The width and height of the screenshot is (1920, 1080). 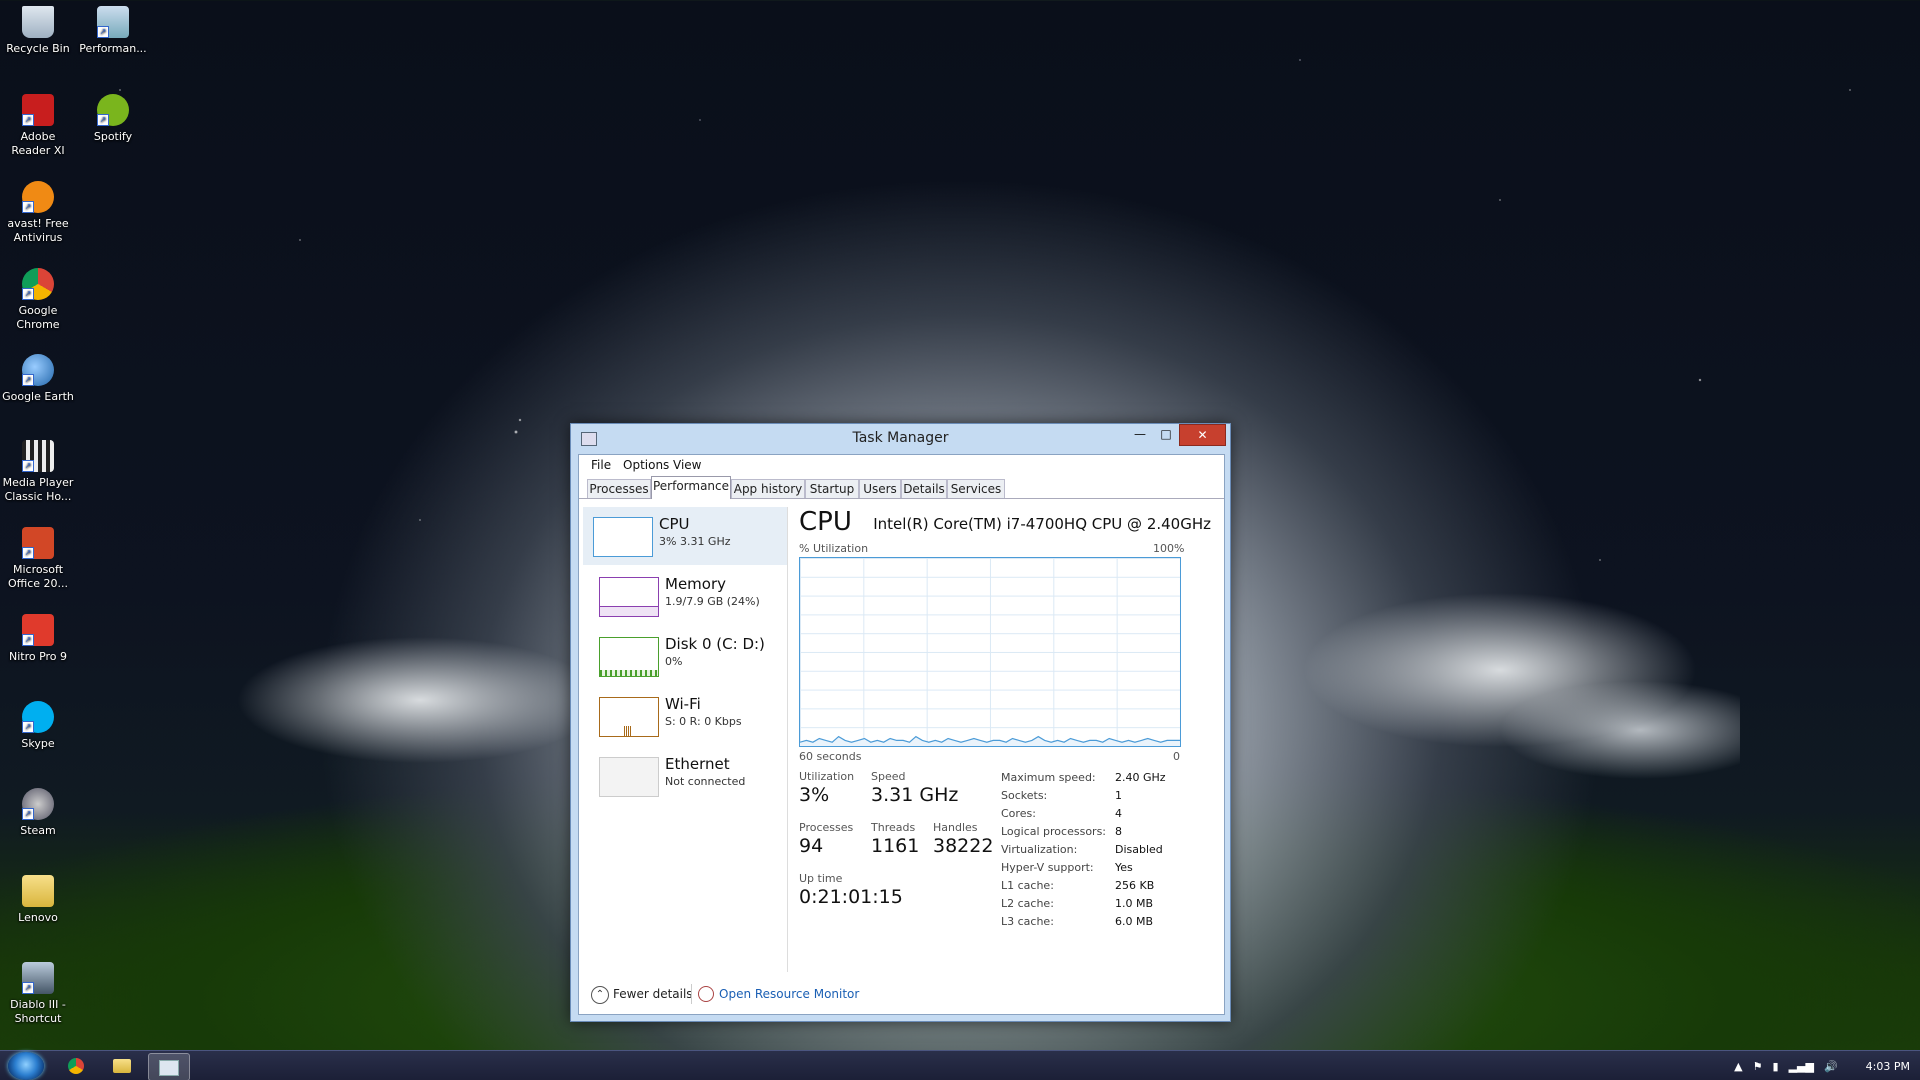 I want to click on action-center-flag-icon: ⚑, so click(x=1758, y=1066).